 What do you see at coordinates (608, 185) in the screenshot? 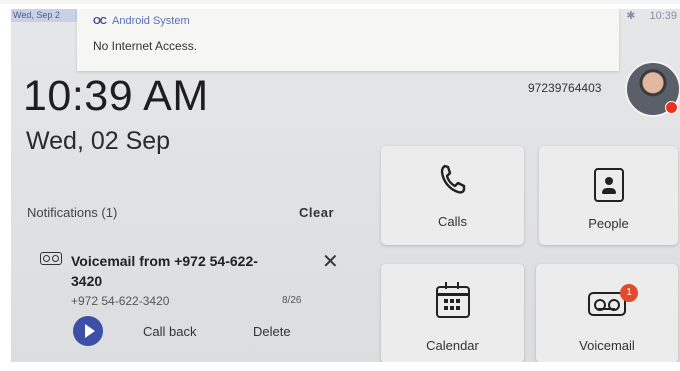
I see `contact-icon` at bounding box center [608, 185].